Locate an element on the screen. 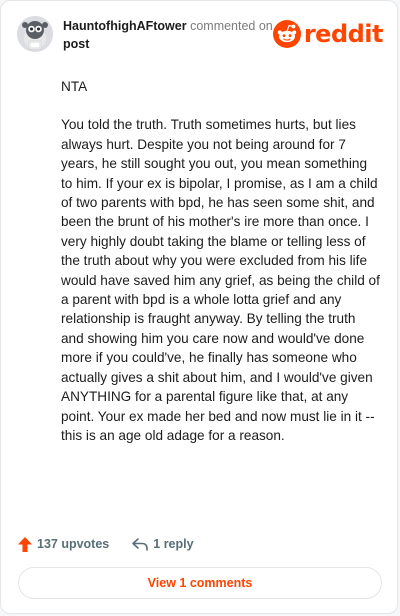 The width and height of the screenshot is (400, 616). reddit-logo: reddit is located at coordinates (328, 34).